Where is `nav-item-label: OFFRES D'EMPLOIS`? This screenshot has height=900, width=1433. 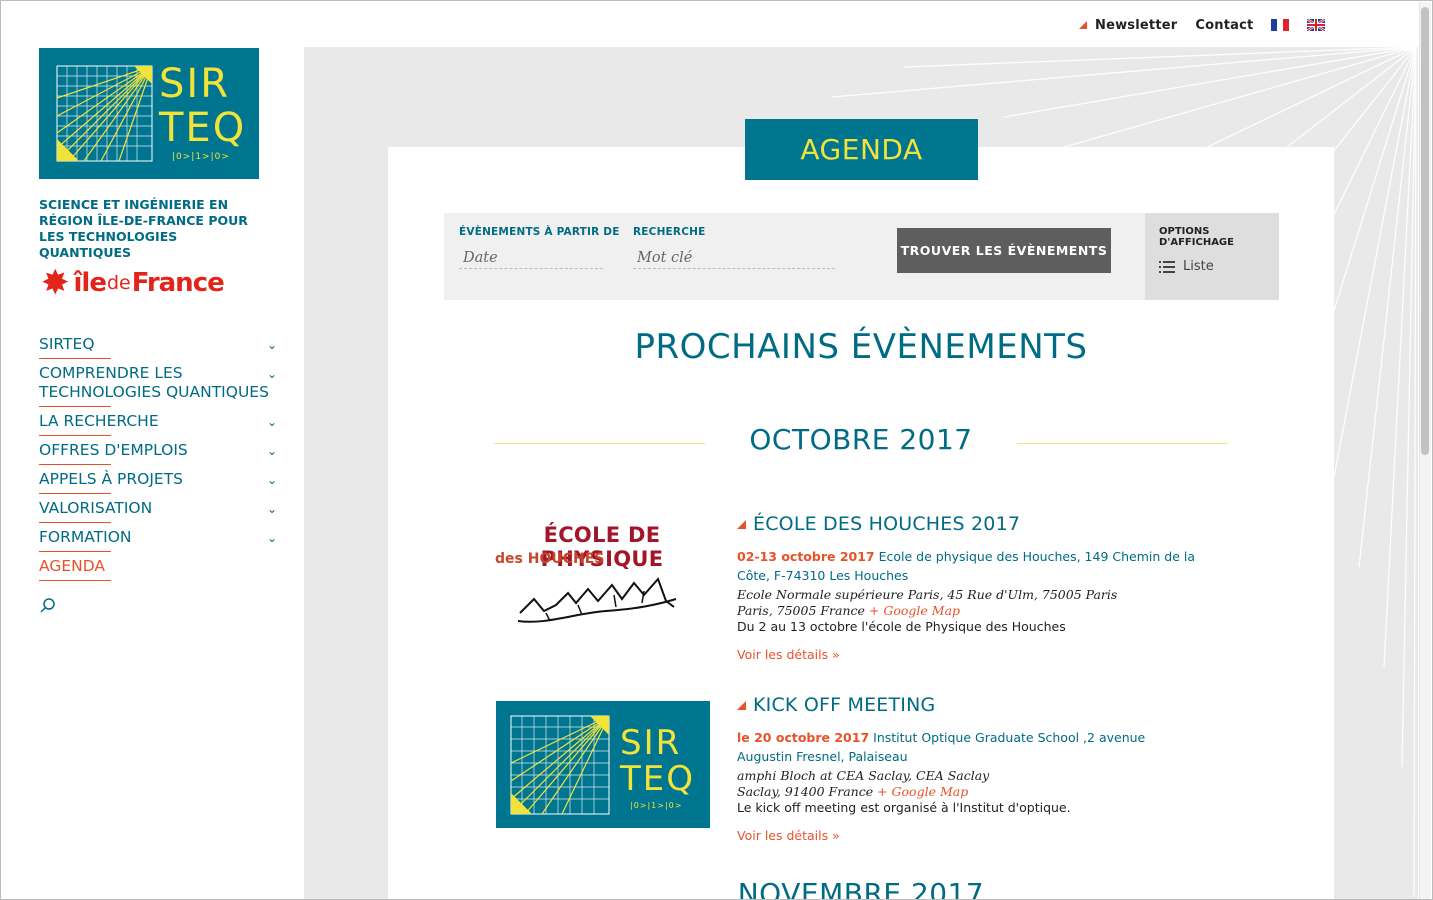
nav-item-label: OFFRES D'EMPLOIS is located at coordinates (113, 450).